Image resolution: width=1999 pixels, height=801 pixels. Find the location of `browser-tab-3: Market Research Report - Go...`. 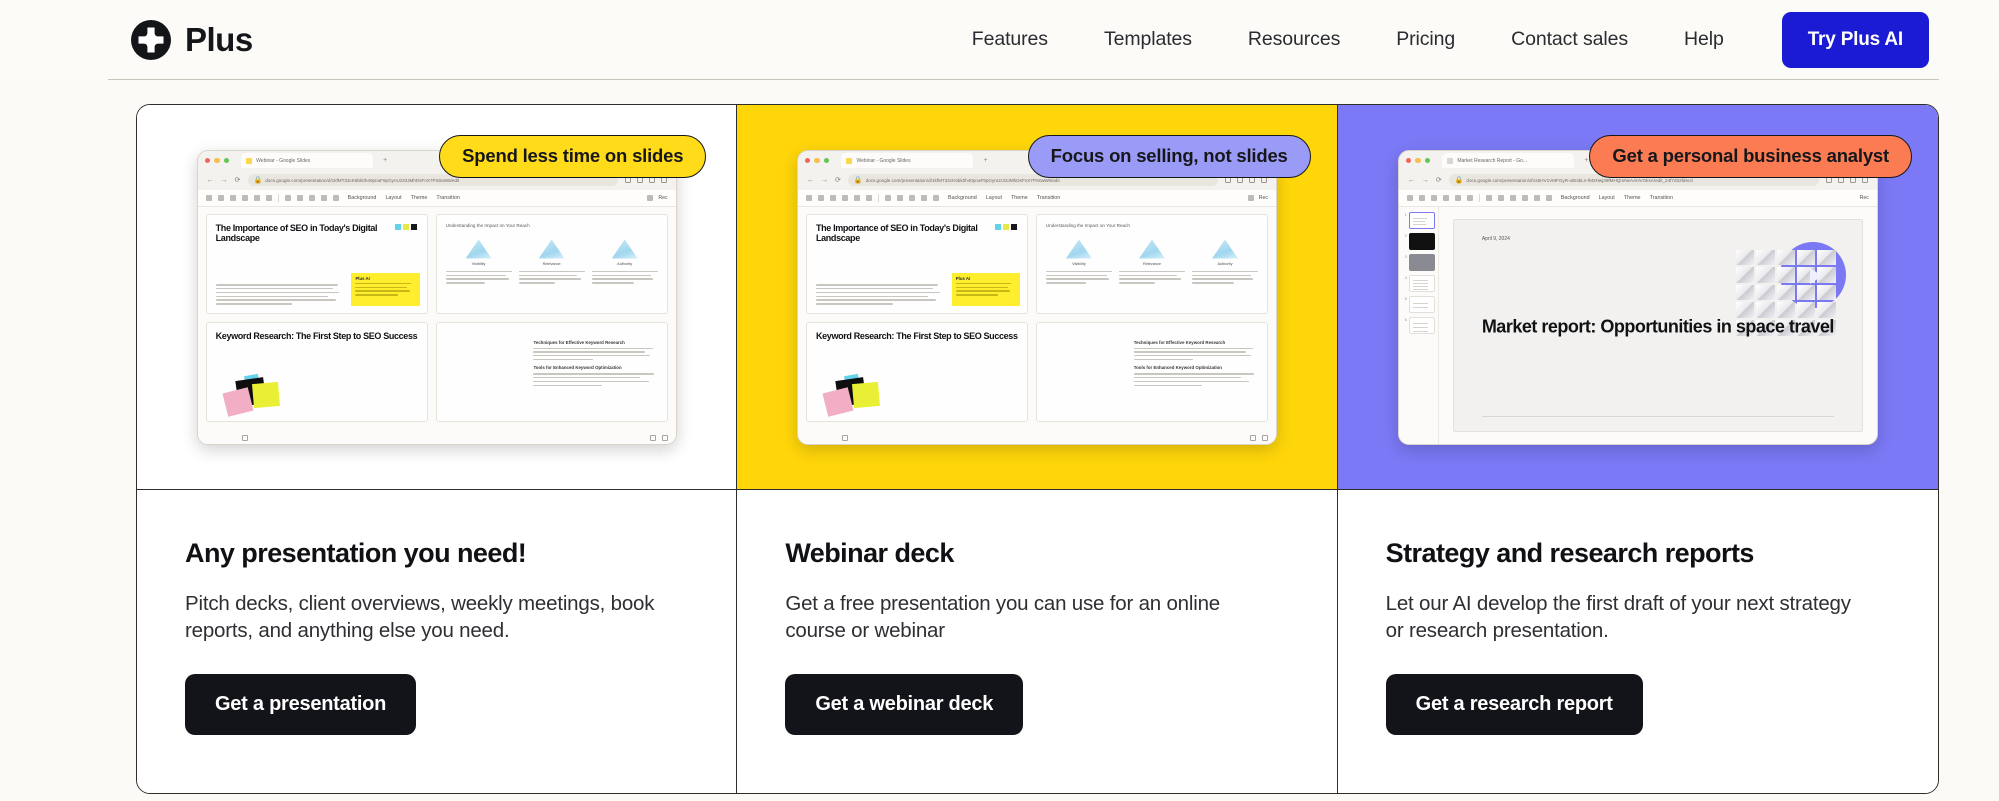

browser-tab-3: Market Research Report - Go... is located at coordinates (1508, 160).